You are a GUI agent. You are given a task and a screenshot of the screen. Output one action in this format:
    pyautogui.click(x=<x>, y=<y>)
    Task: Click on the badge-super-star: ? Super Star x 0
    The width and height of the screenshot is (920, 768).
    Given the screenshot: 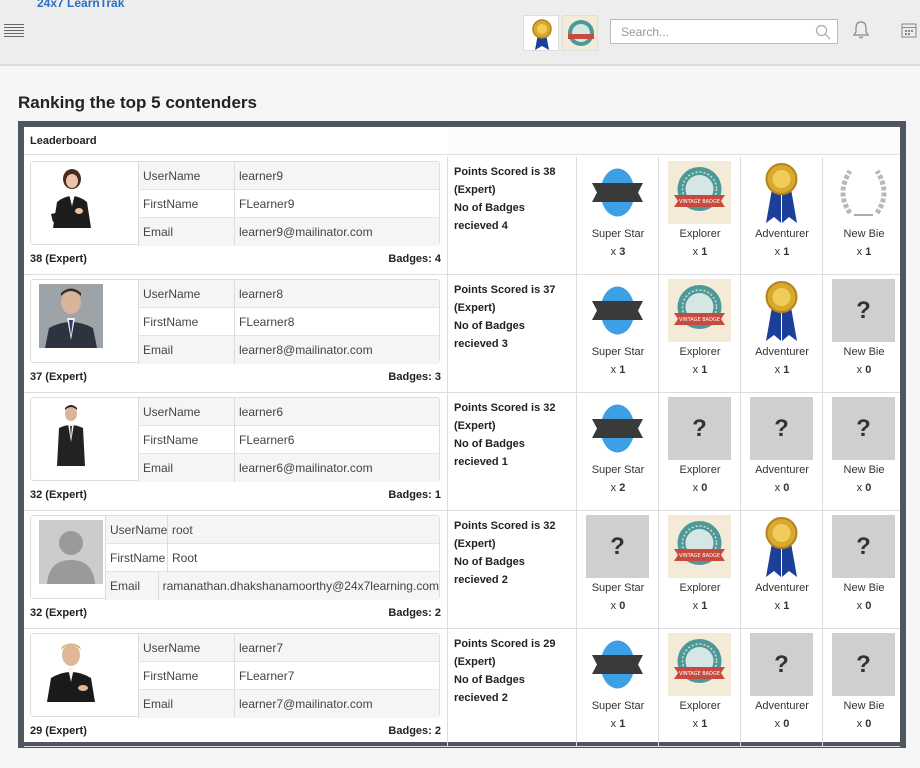 What is the action you would take?
    pyautogui.click(x=618, y=570)
    